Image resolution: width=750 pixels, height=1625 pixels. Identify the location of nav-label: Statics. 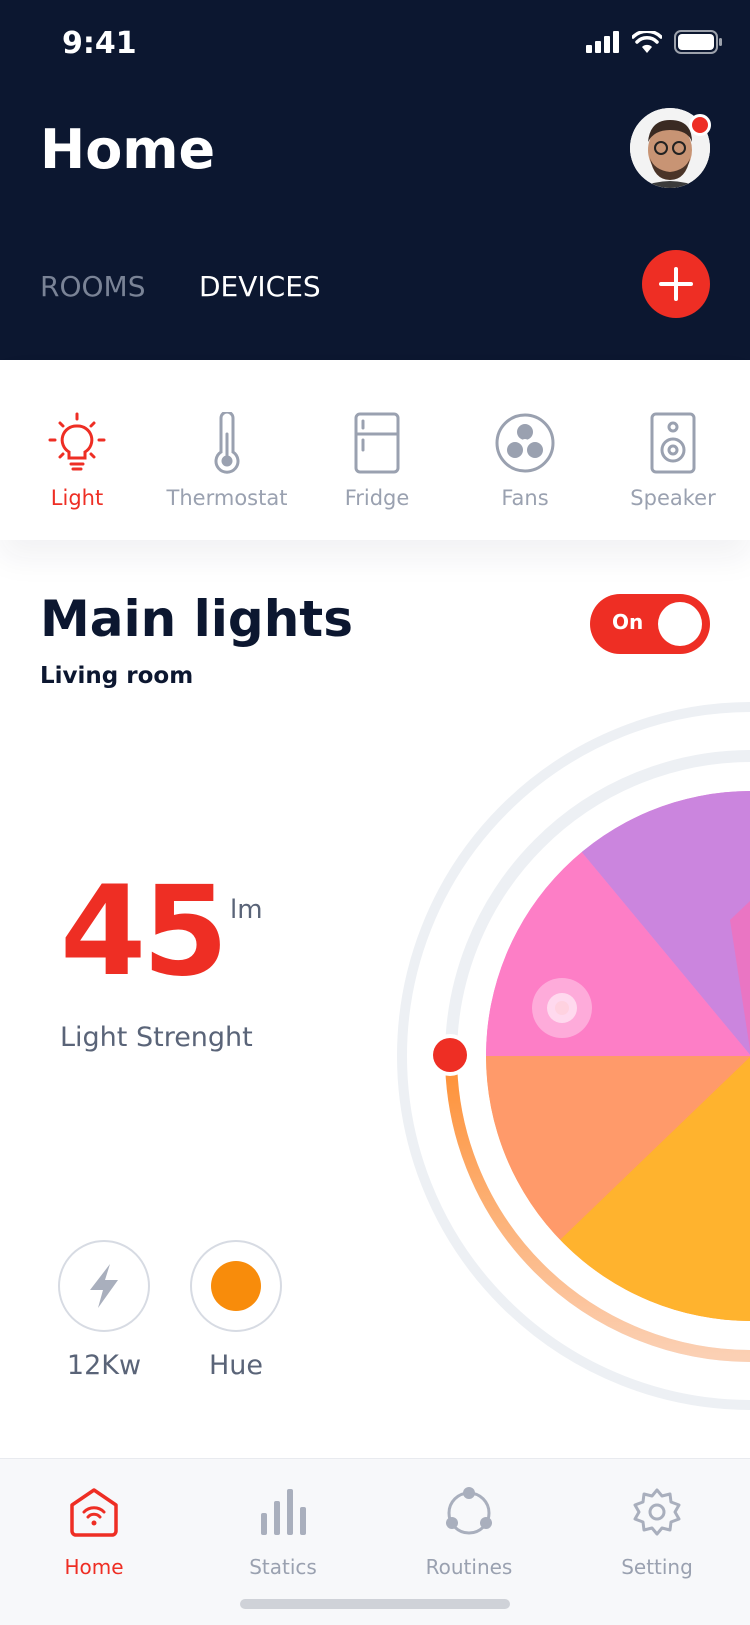
(283, 1567).